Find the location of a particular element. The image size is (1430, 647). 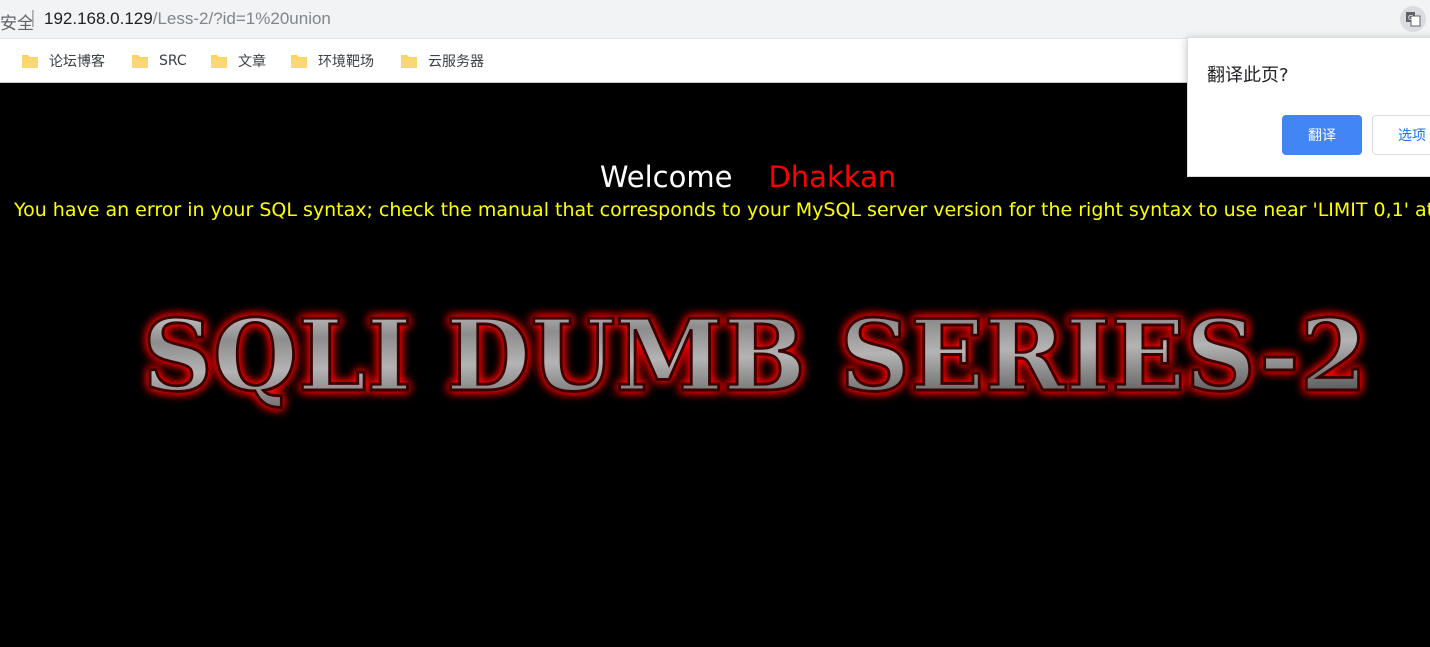

bookmark-folder-articles: 文章 is located at coordinates (238, 61).